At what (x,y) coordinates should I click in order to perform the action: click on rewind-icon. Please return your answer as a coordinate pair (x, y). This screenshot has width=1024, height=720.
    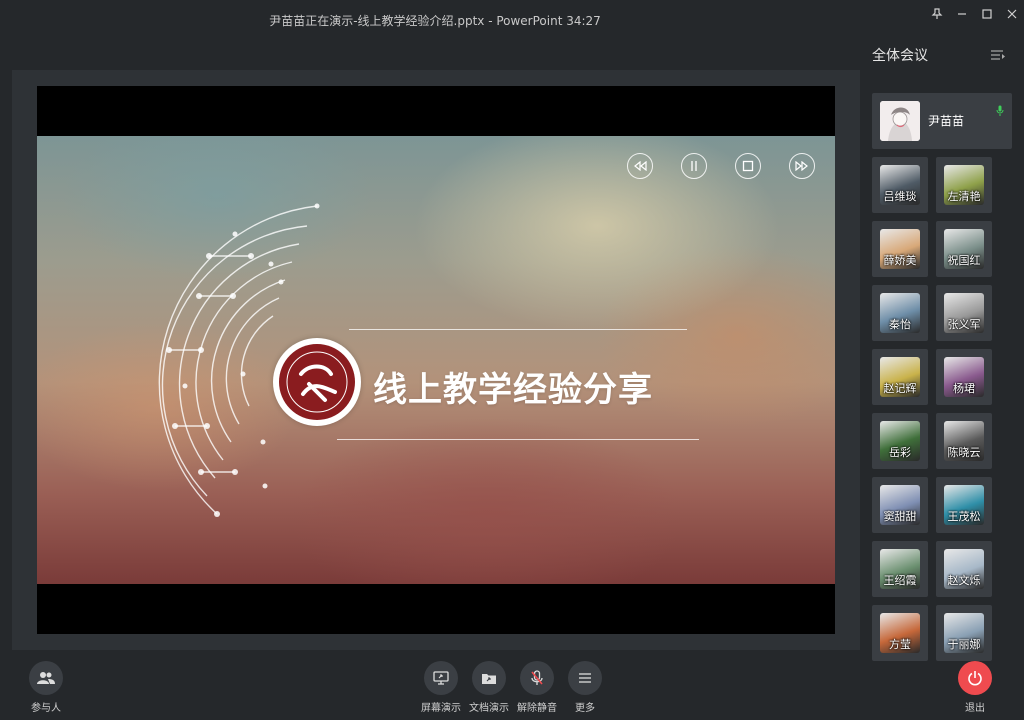
    Looking at the image, I should click on (640, 166).